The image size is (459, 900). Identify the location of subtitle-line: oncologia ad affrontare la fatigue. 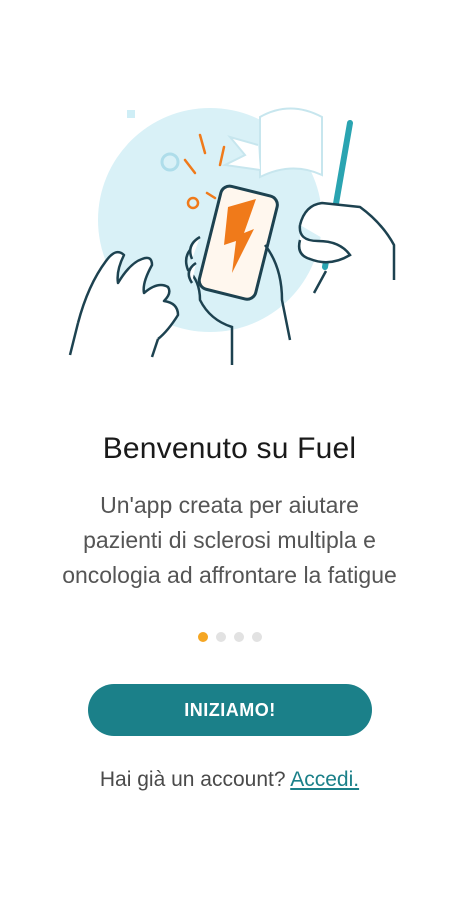
(229, 575).